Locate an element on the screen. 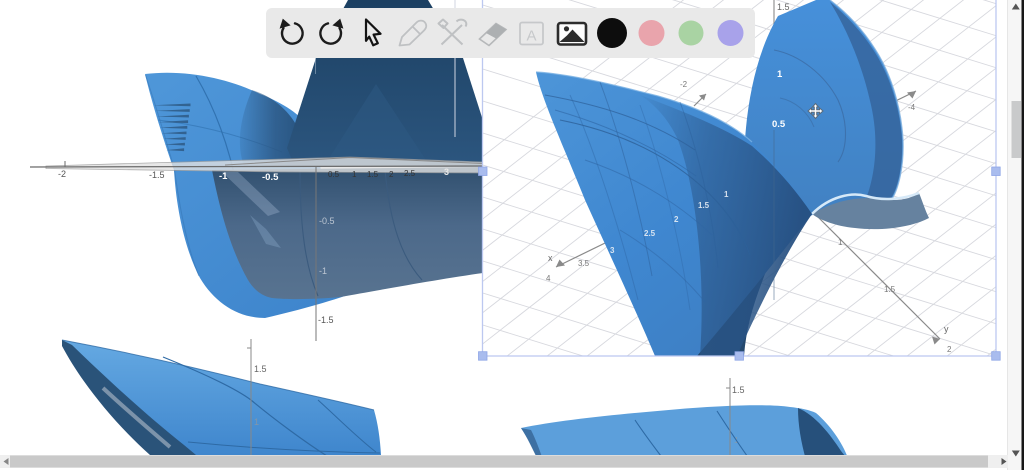 Image resolution: width=1024 pixels, height=470 pixels. svg-text: x is located at coordinates (550, 258).